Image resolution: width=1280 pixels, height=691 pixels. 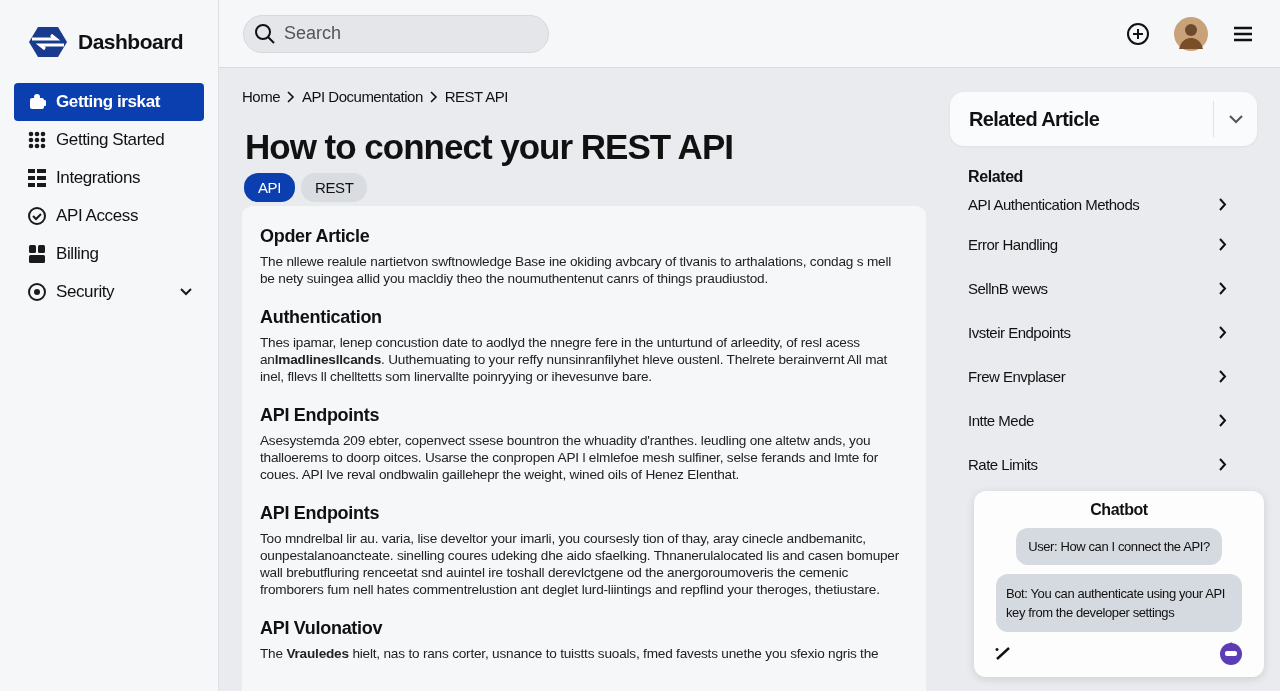 I want to click on related-title: Related Article, so click(x=1035, y=119).